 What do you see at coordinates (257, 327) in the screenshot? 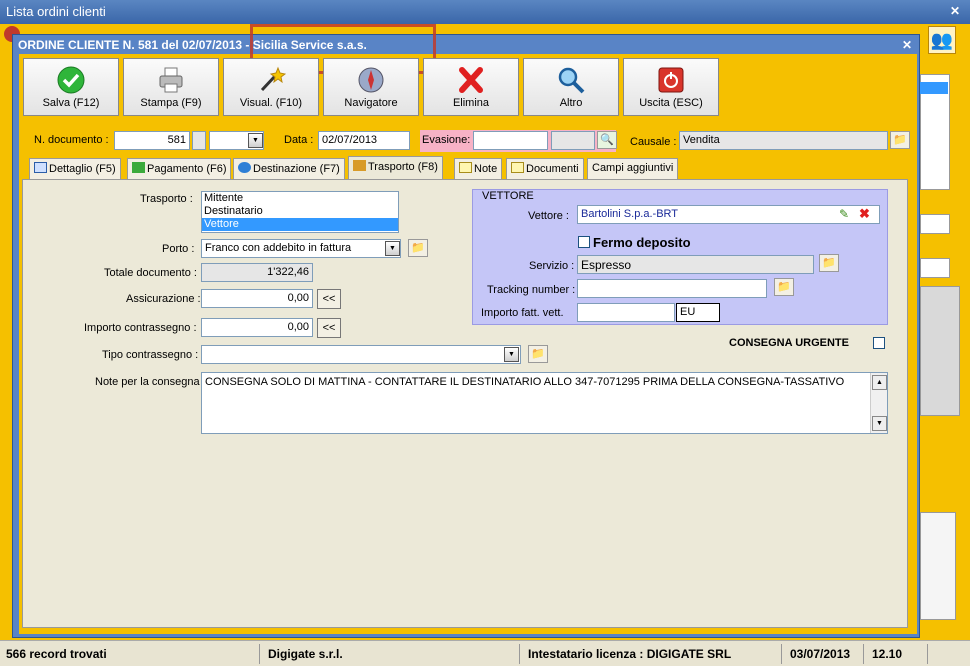
I see `contrassegno-field: 0,00` at bounding box center [257, 327].